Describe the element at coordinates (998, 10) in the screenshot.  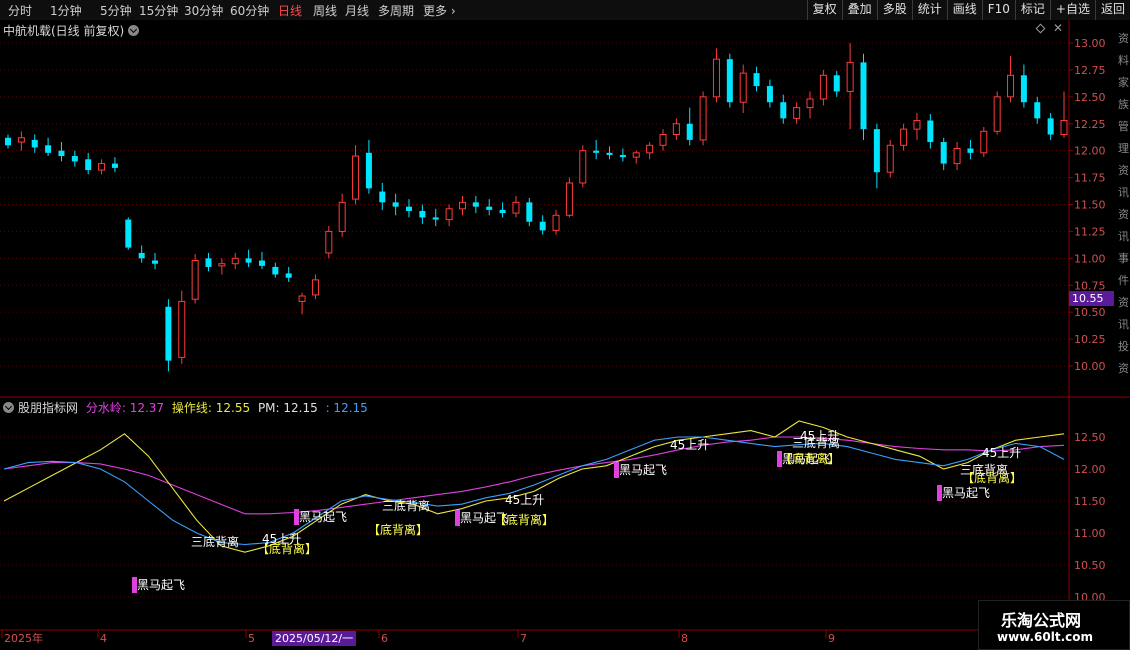
I see `f10-button: F10` at that location.